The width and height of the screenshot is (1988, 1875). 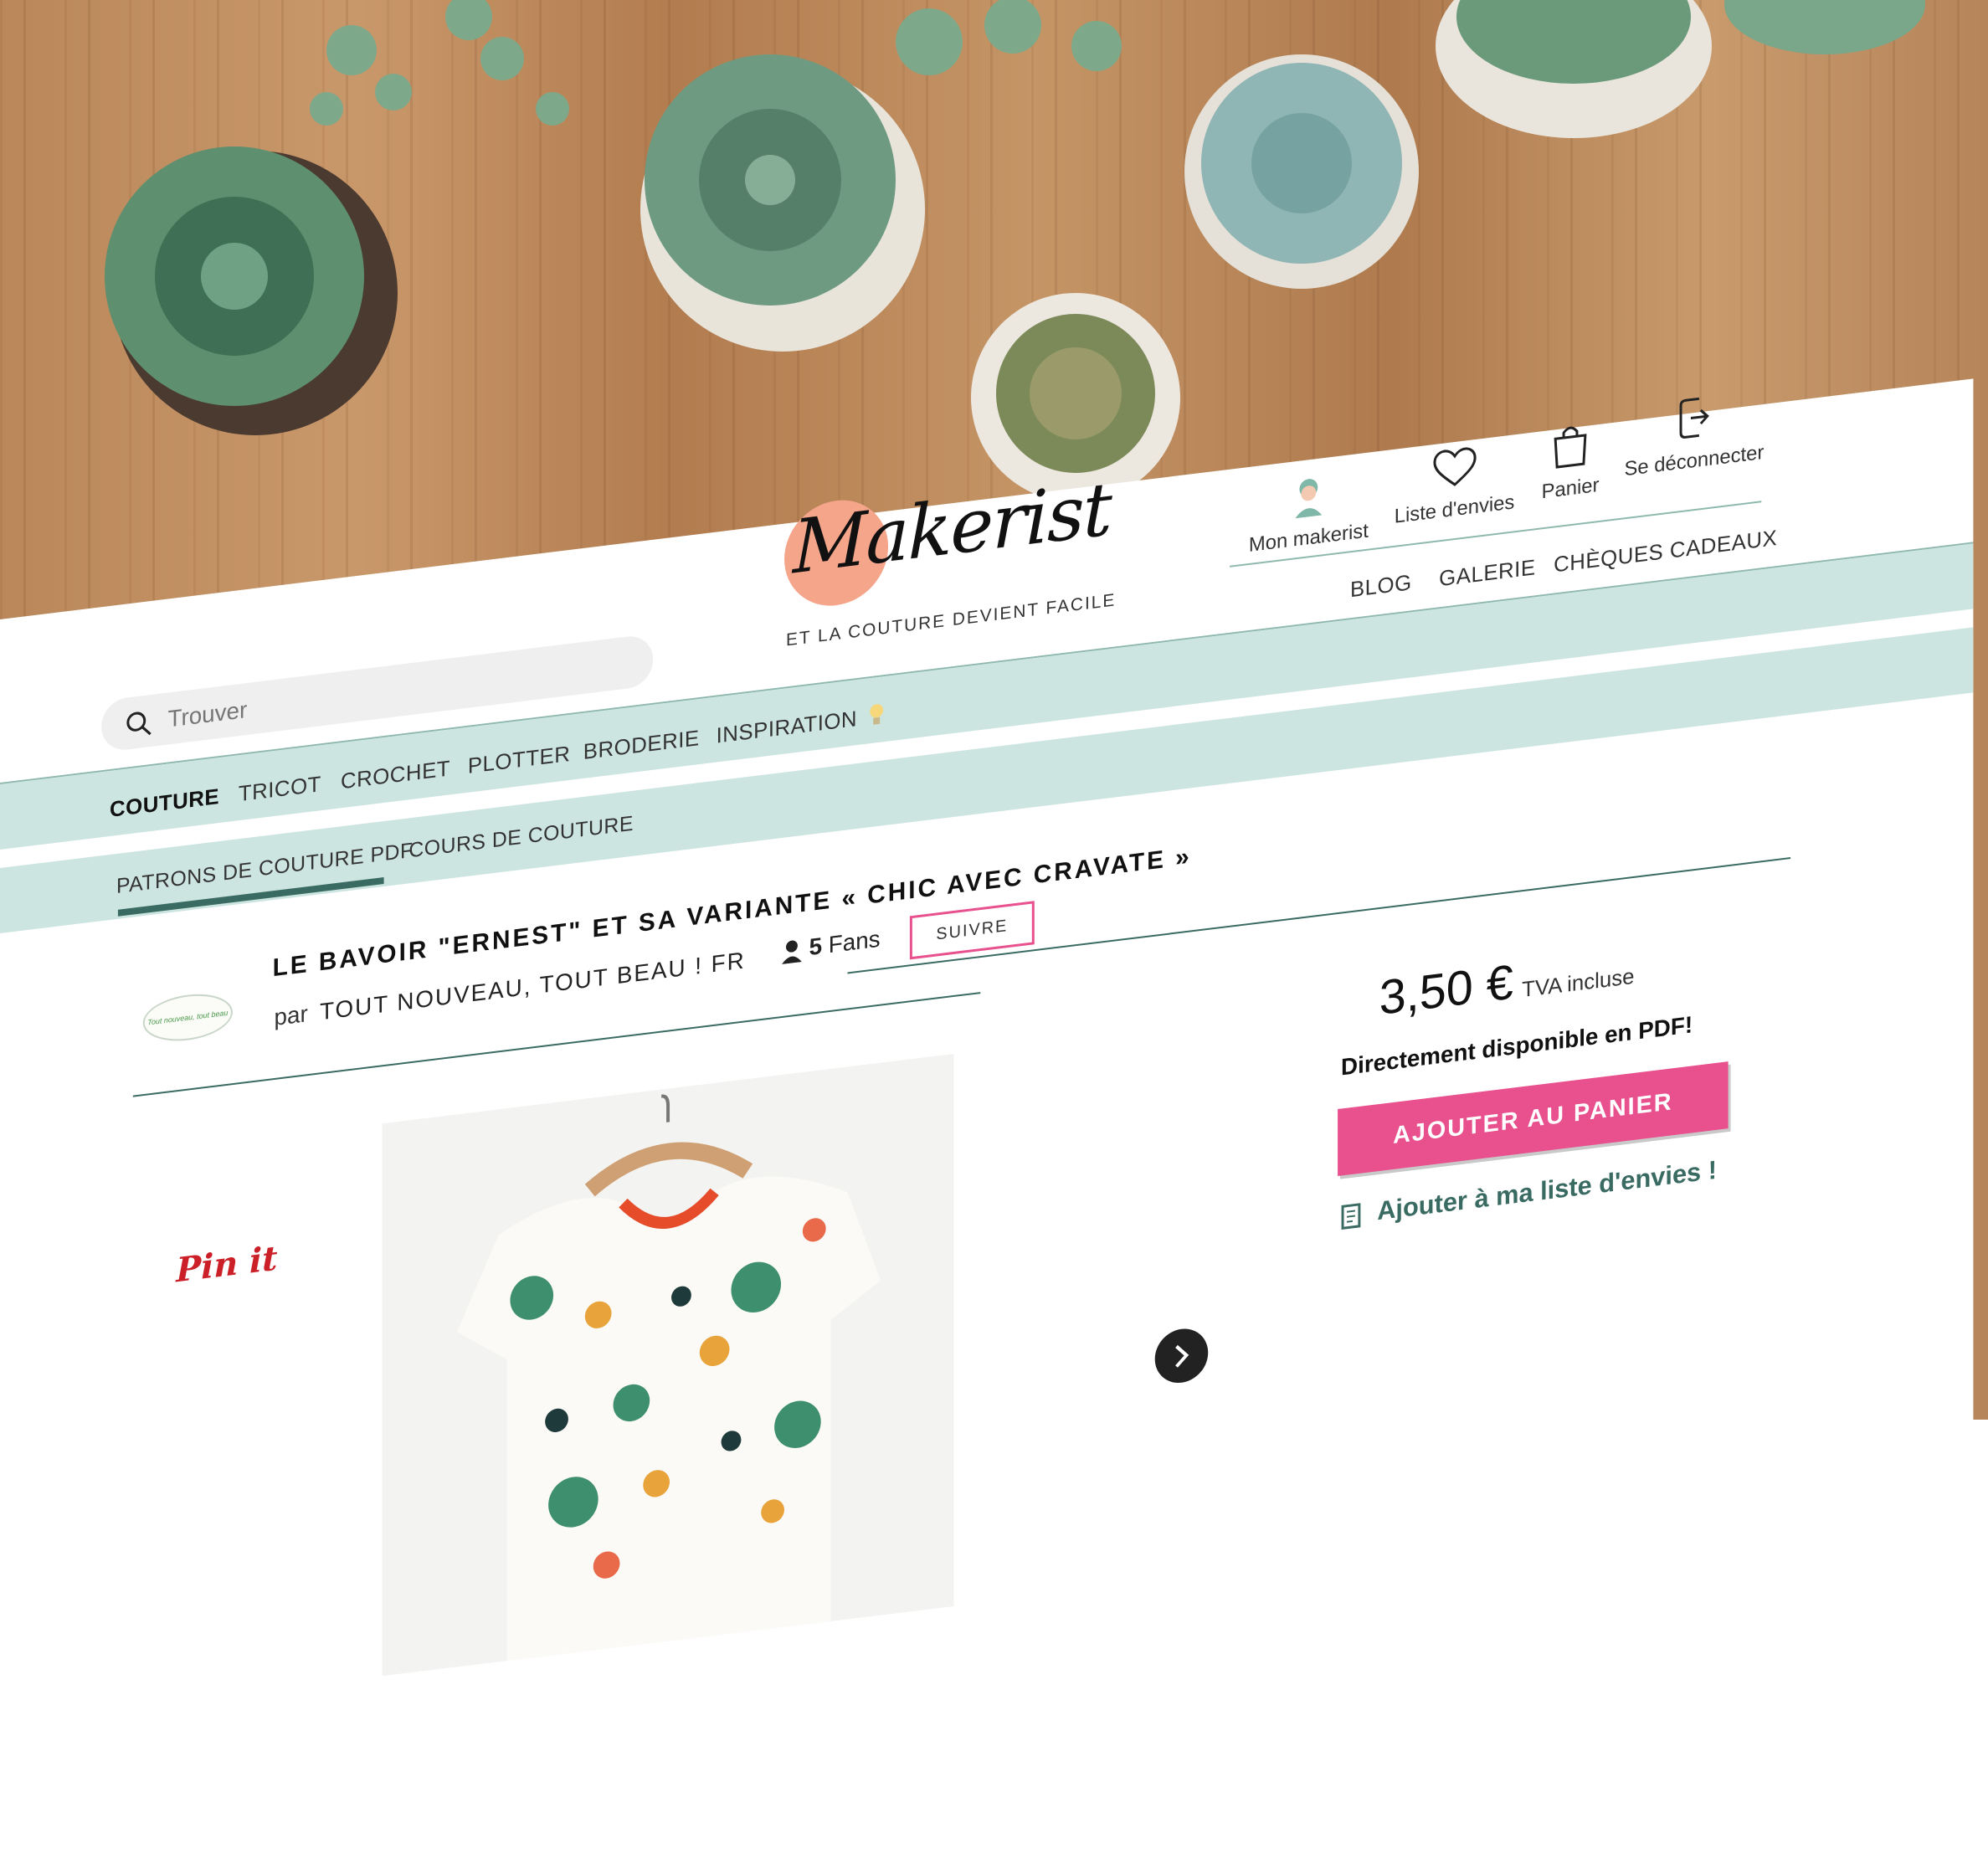 I want to click on header-logout-label: Se déconnecter, so click(x=1694, y=460).